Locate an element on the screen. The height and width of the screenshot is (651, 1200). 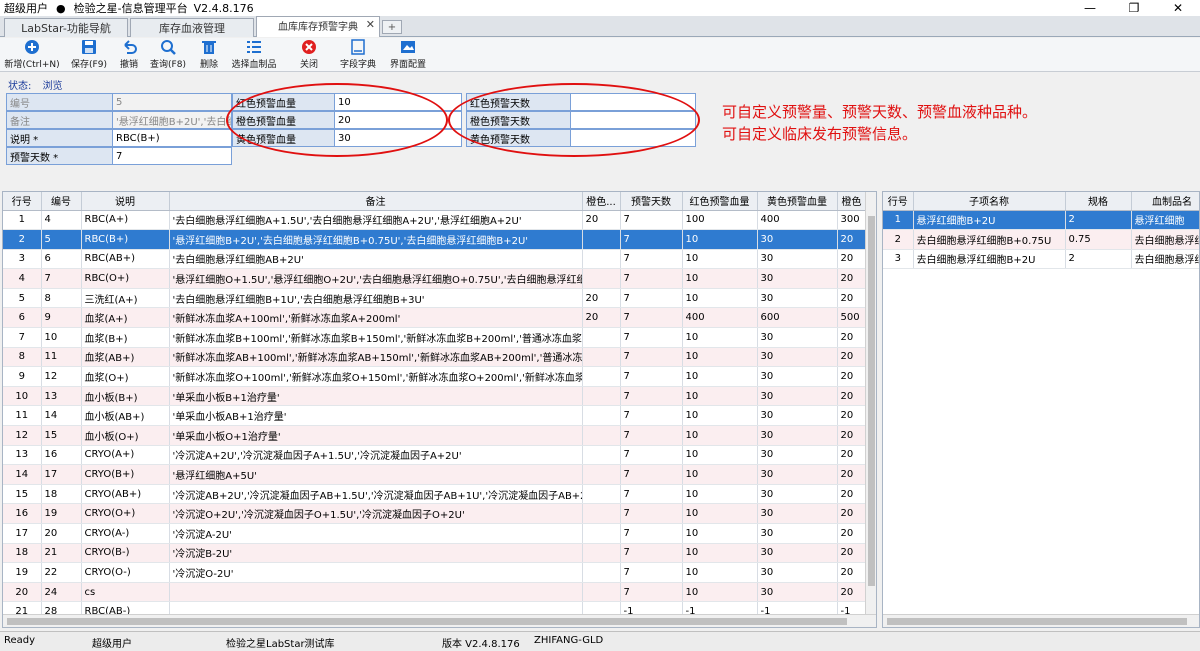
table-cell: 4 is located at coordinates (22, 278).